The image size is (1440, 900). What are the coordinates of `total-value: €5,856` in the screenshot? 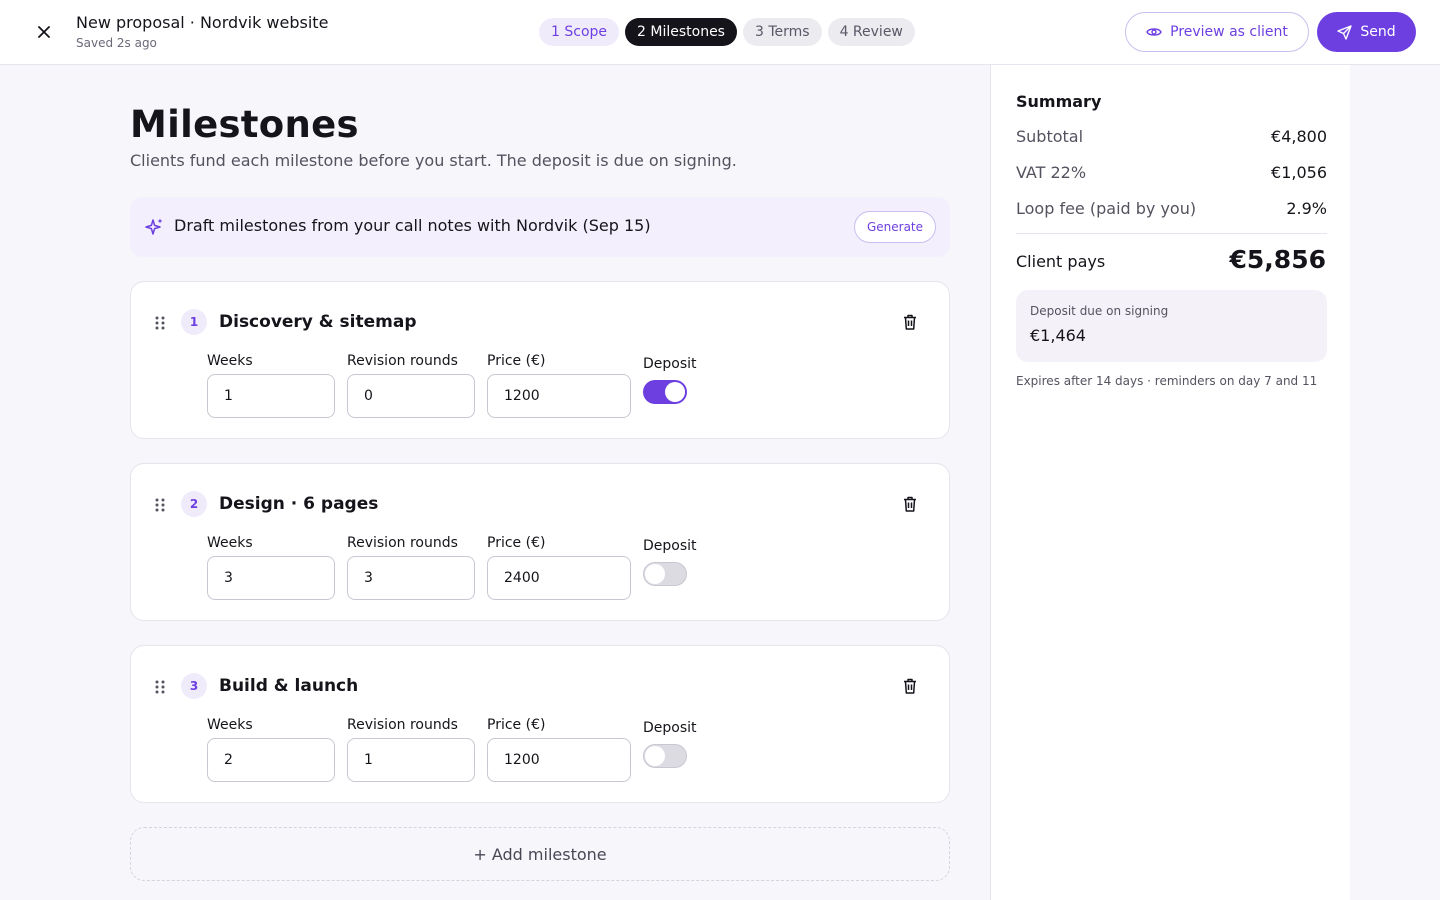 It's located at (1277, 259).